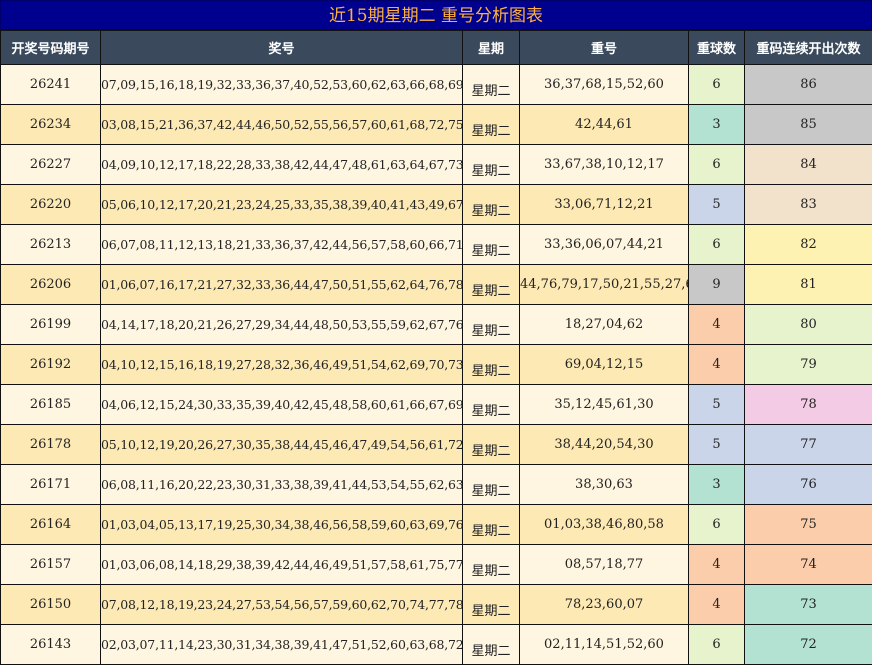 The image size is (872, 665). I want to click on column-header-period: 开奖号码期号, so click(51, 48).